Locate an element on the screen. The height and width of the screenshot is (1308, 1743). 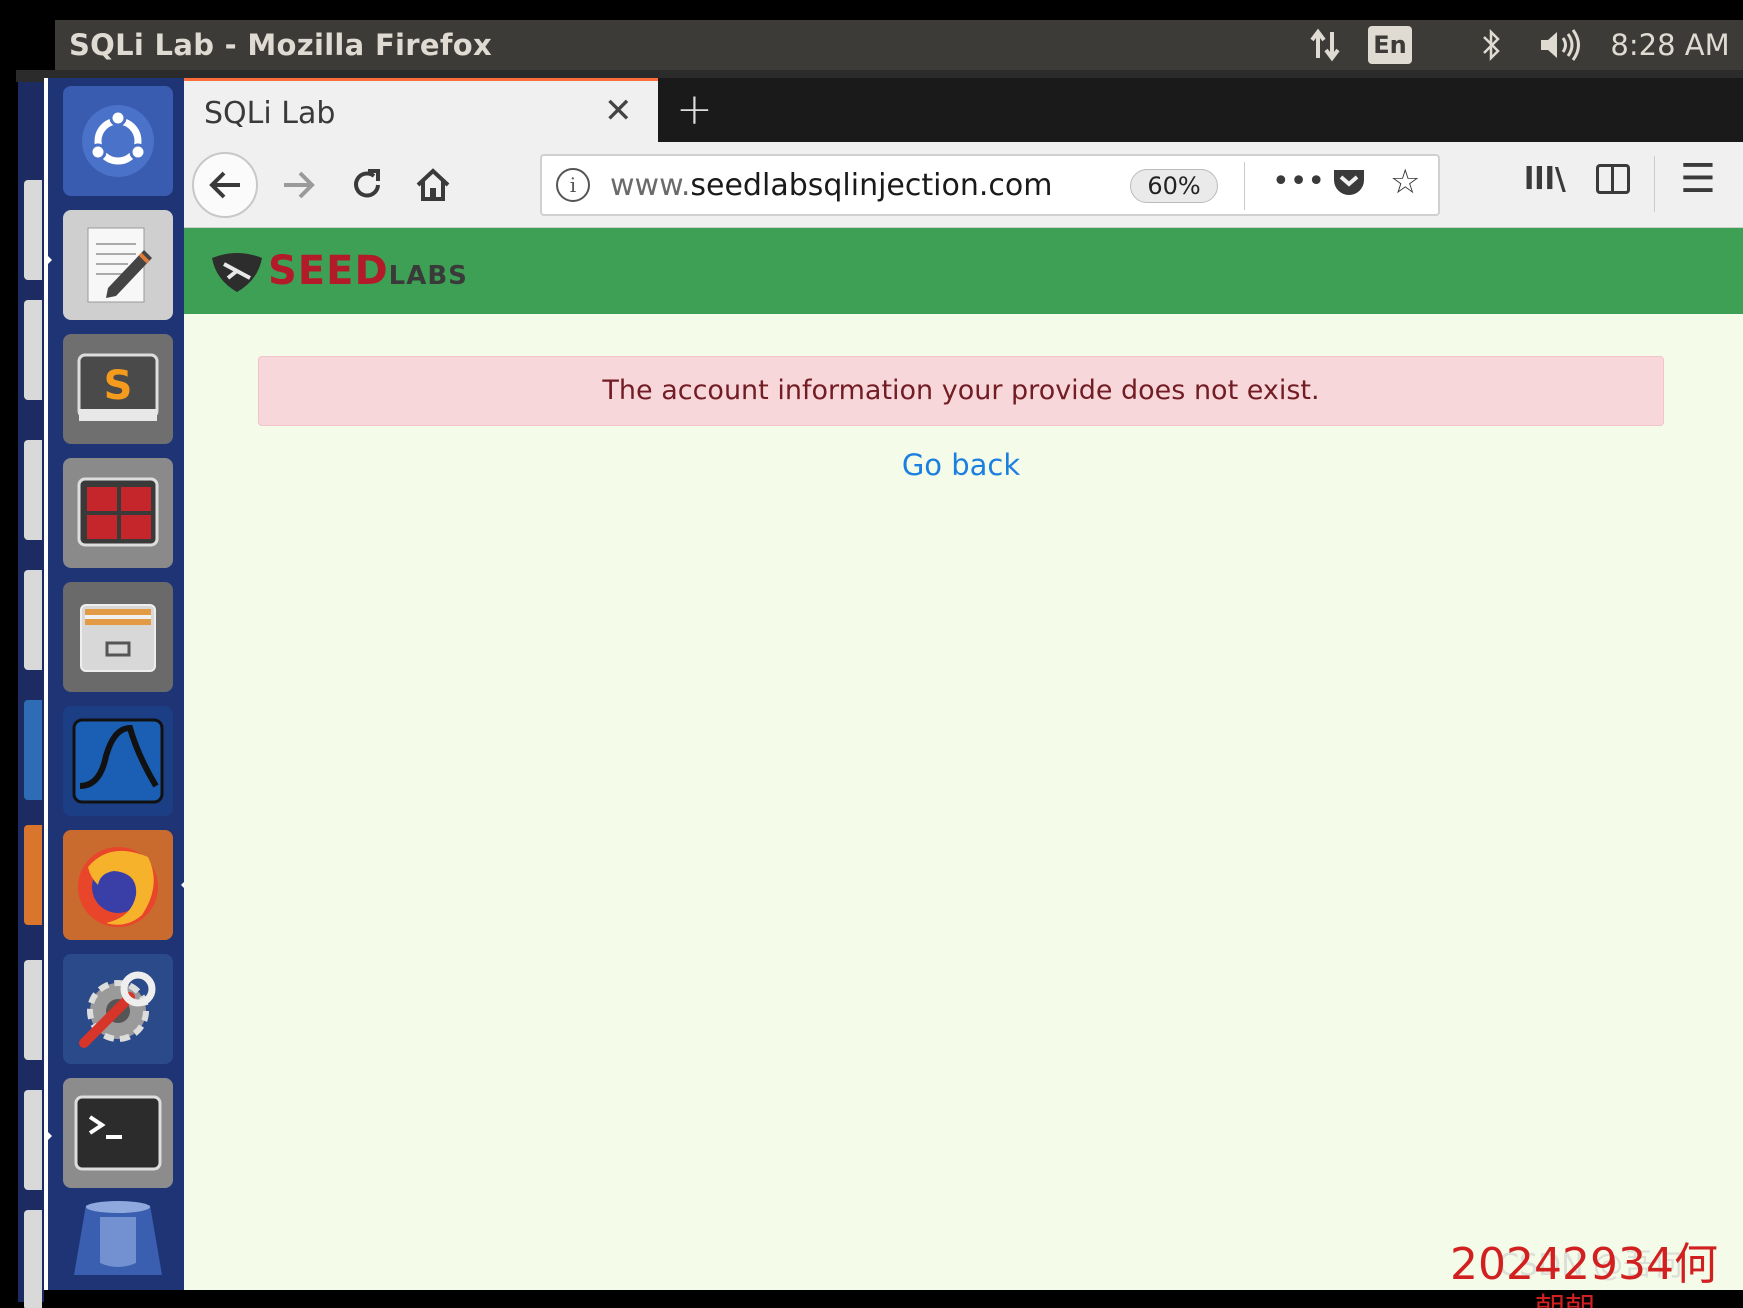
launcher-system-settings is located at coordinates (118, 1009).